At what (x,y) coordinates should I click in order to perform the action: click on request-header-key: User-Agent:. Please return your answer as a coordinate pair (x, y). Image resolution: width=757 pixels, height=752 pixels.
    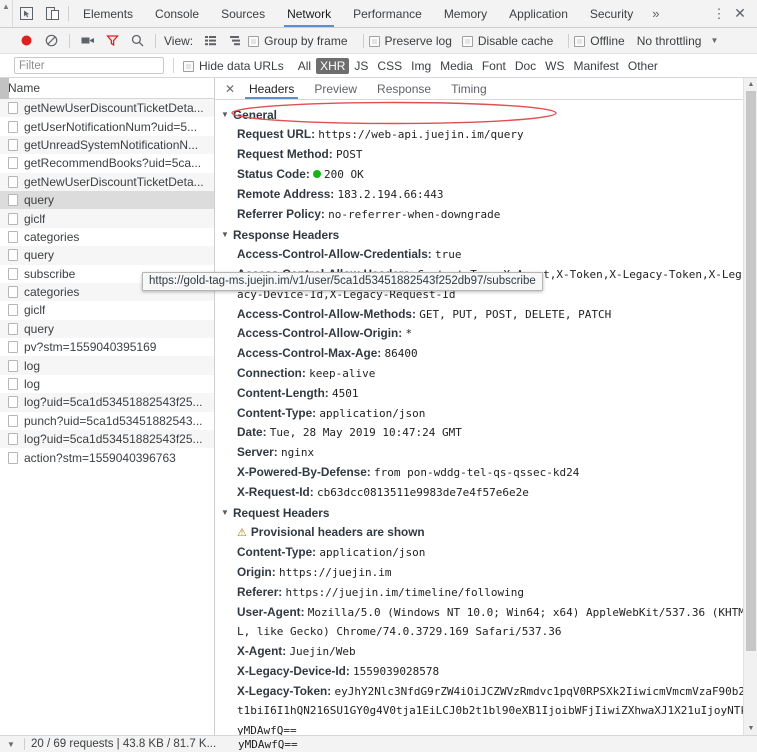
    Looking at the image, I should click on (272, 611).